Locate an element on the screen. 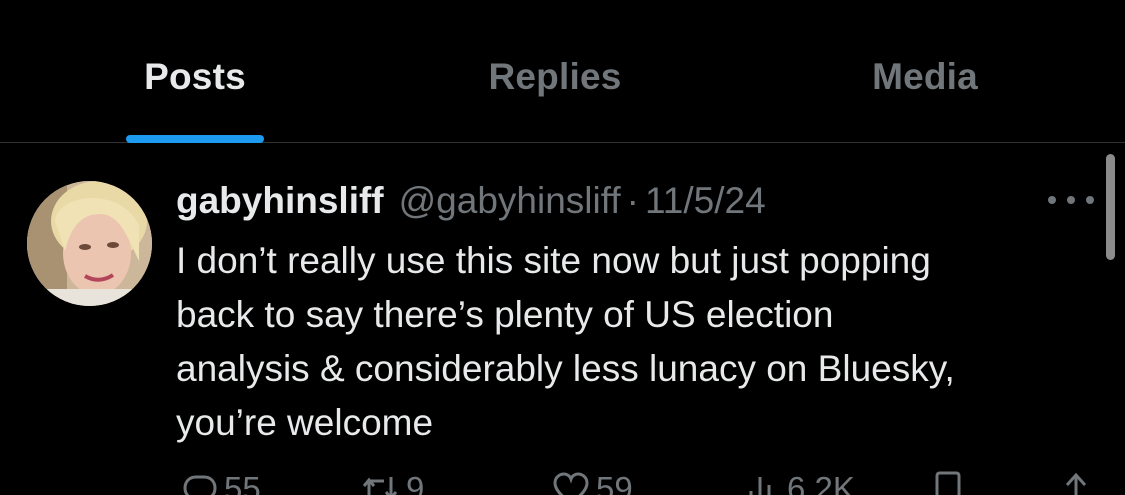 The height and width of the screenshot is (495, 1125). repost-button: 9 is located at coordinates (392, 482).